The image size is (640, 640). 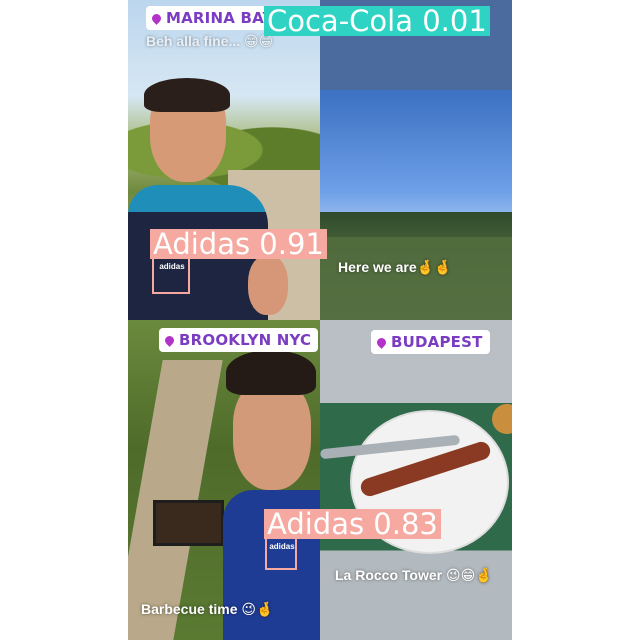 I want to click on detection-label-adidas-2: Adidas 0.83, so click(x=352, y=524).